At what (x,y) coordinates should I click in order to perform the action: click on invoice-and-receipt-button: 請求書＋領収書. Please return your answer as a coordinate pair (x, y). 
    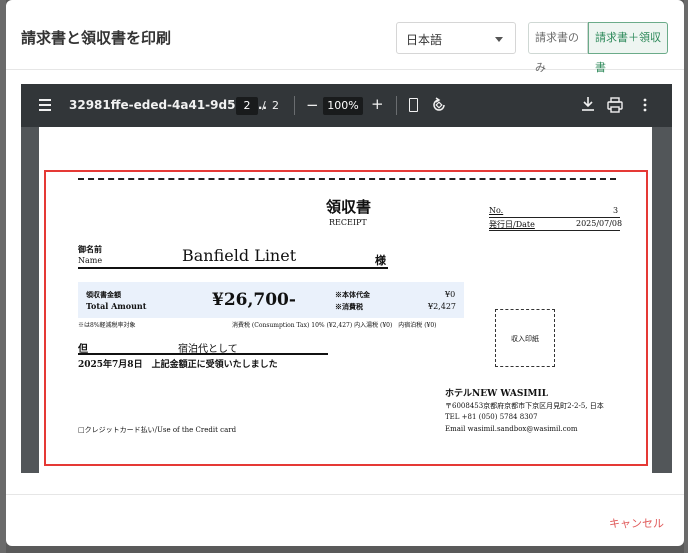
    Looking at the image, I should click on (628, 48).